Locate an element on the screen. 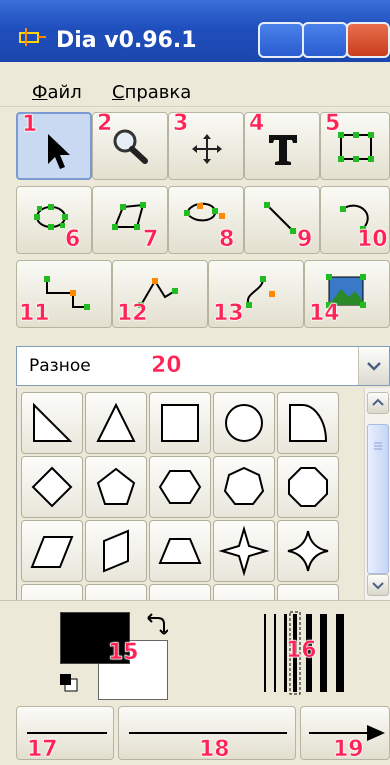 The image size is (390, 765). box-tool-button: 5 is located at coordinates (355, 145).